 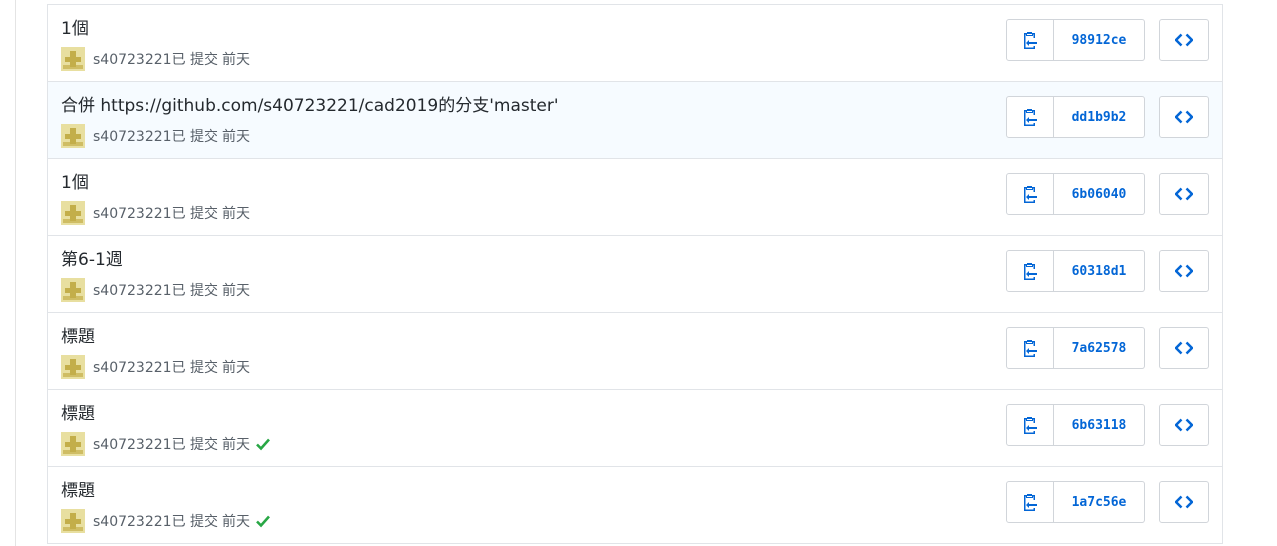 I want to click on commit-sha-link: 60318d1, so click(x=1099, y=271).